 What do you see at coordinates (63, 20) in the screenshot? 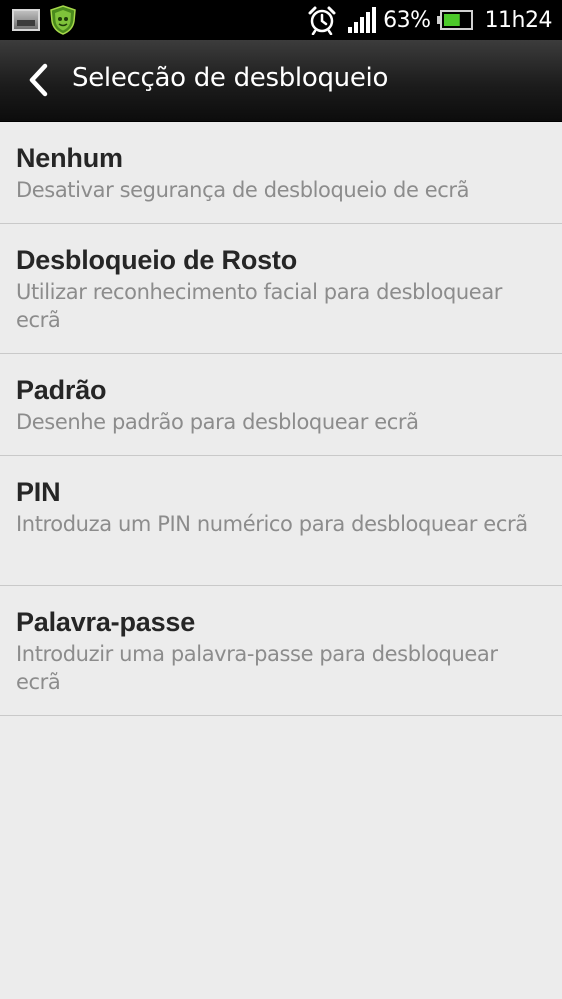
I see `security-shield-icon` at bounding box center [63, 20].